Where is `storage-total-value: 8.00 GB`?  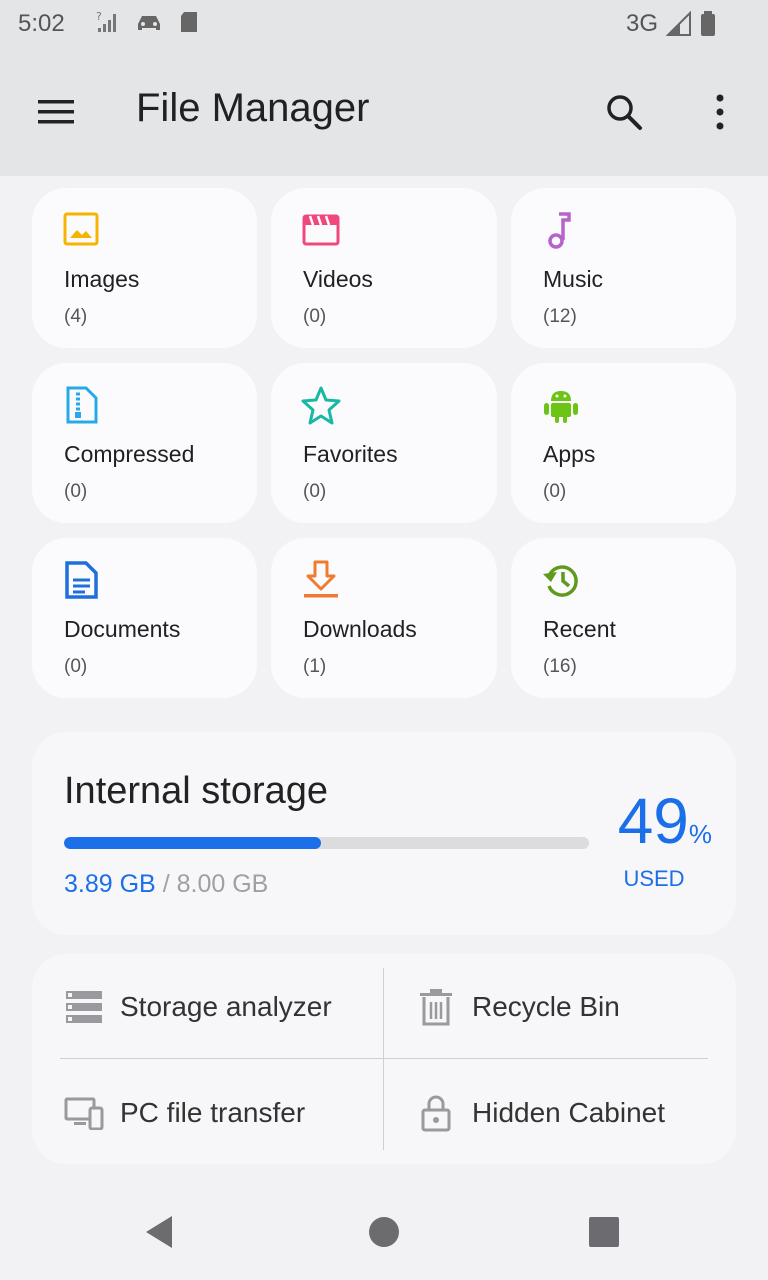
storage-total-value: 8.00 GB is located at coordinates (222, 884).